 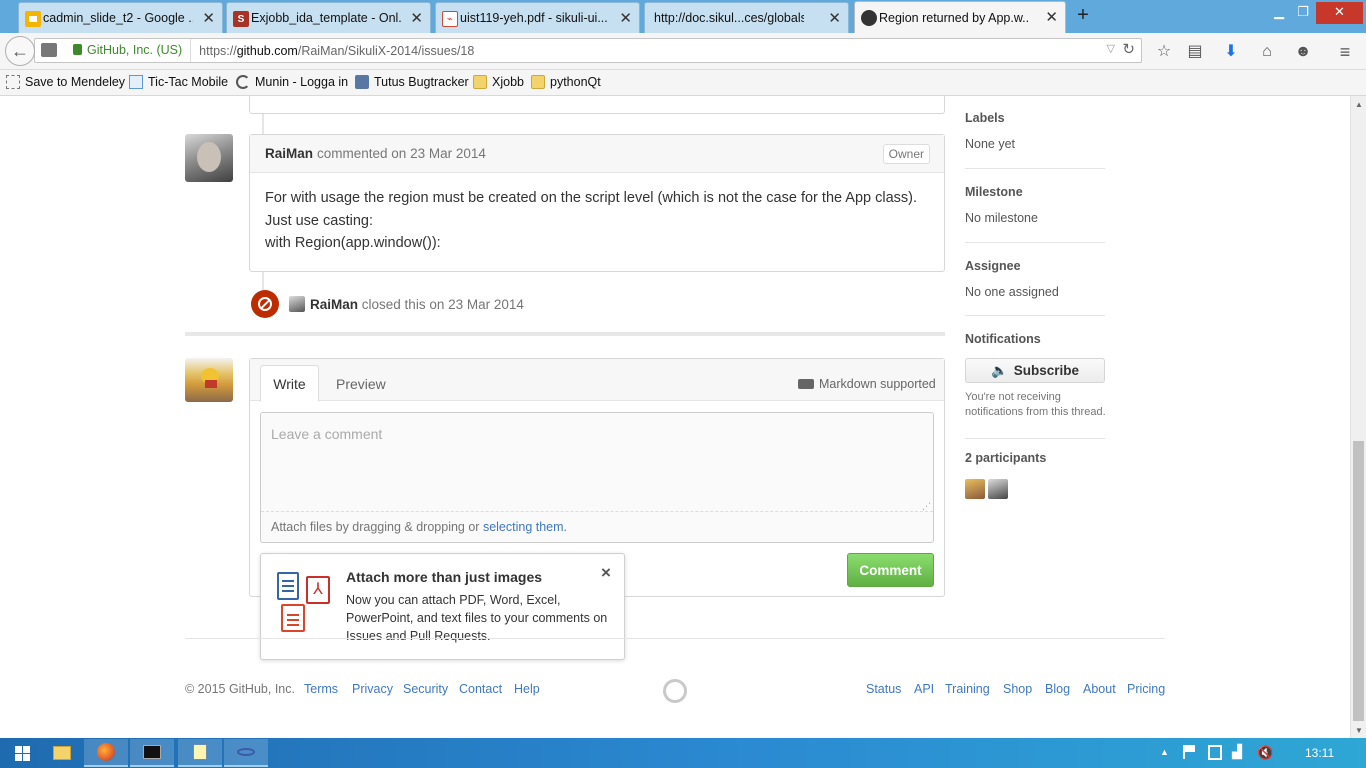 What do you see at coordinates (967, 689) in the screenshot?
I see `footer-link-training: Training` at bounding box center [967, 689].